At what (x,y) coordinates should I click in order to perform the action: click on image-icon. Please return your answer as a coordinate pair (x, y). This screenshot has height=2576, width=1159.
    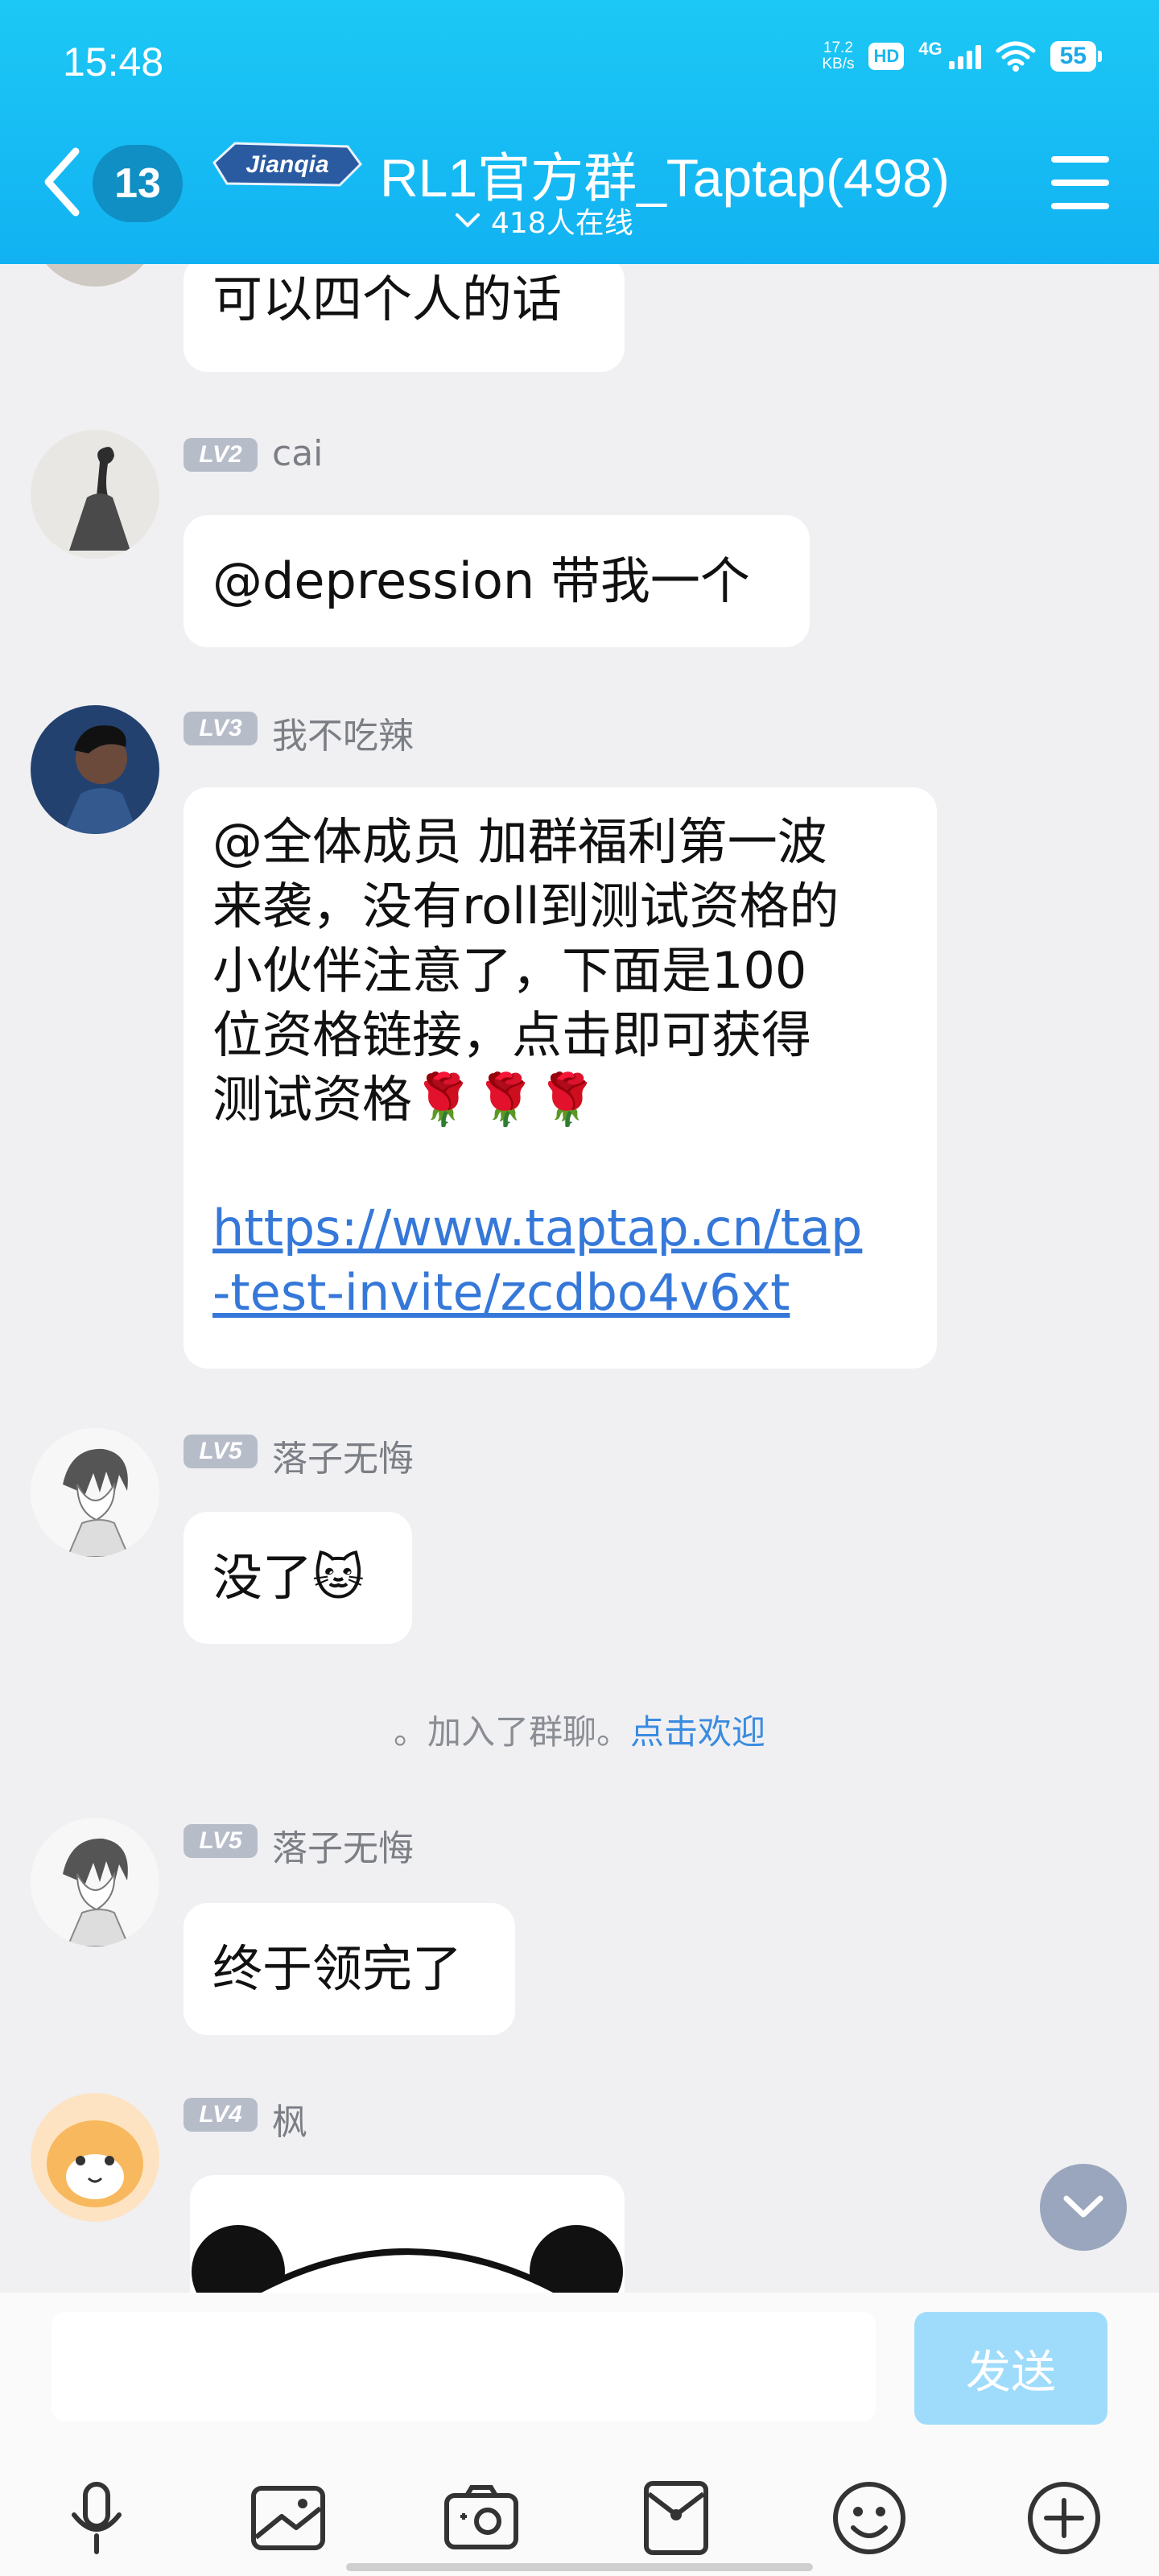
    Looking at the image, I should click on (288, 2518).